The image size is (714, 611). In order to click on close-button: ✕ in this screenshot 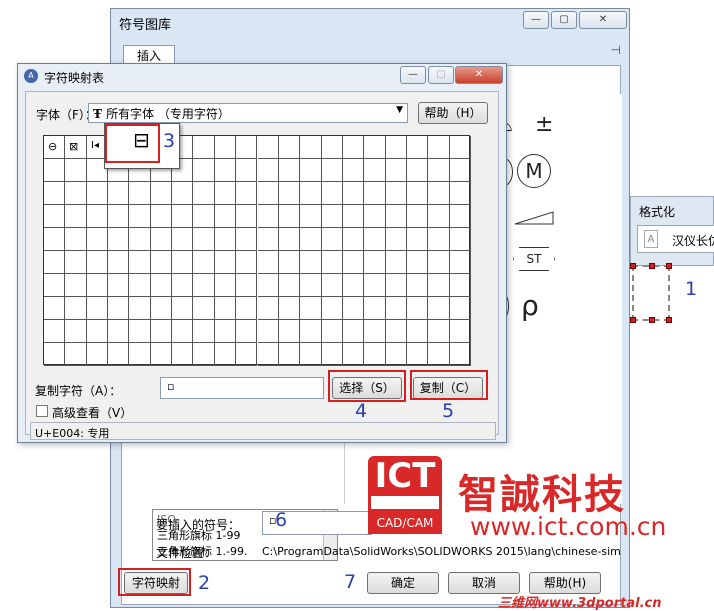, I will do `click(603, 20)`.